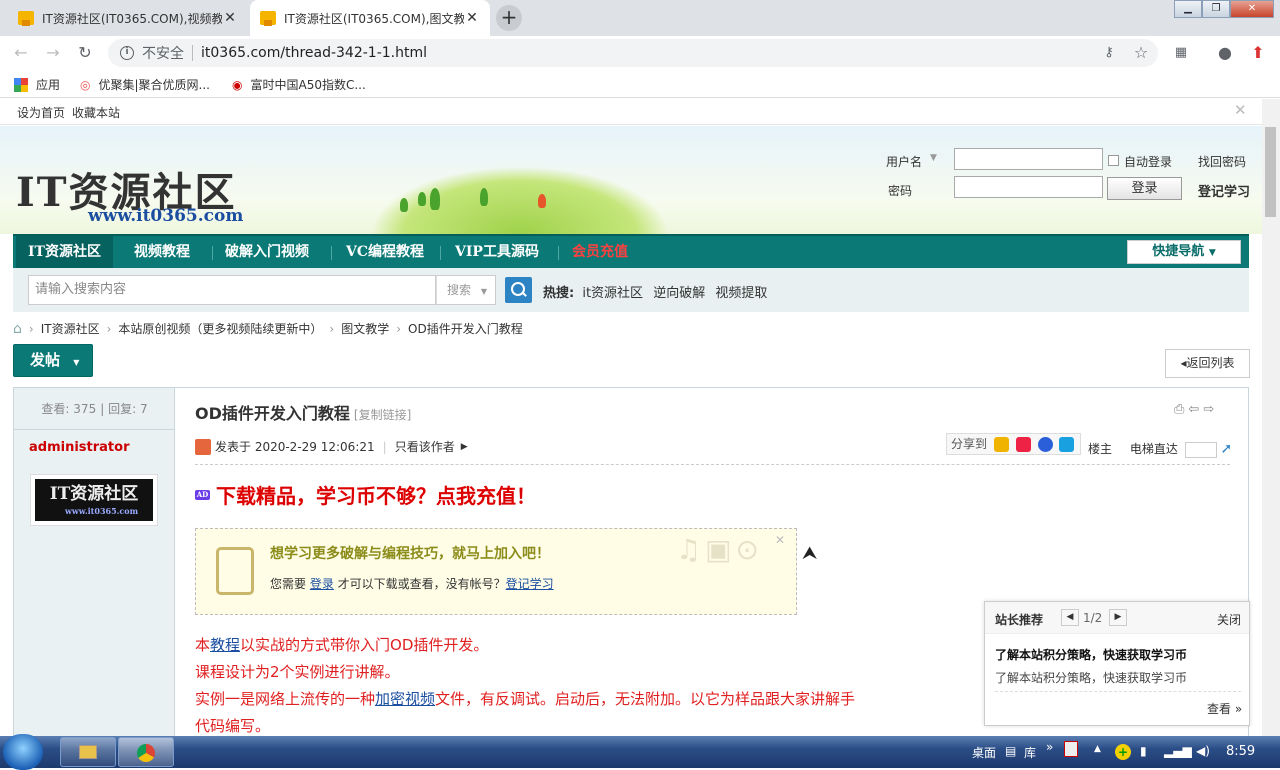 Image resolution: width=1280 pixels, height=770 pixels. I want to click on tqq-icon, so click(1067, 444).